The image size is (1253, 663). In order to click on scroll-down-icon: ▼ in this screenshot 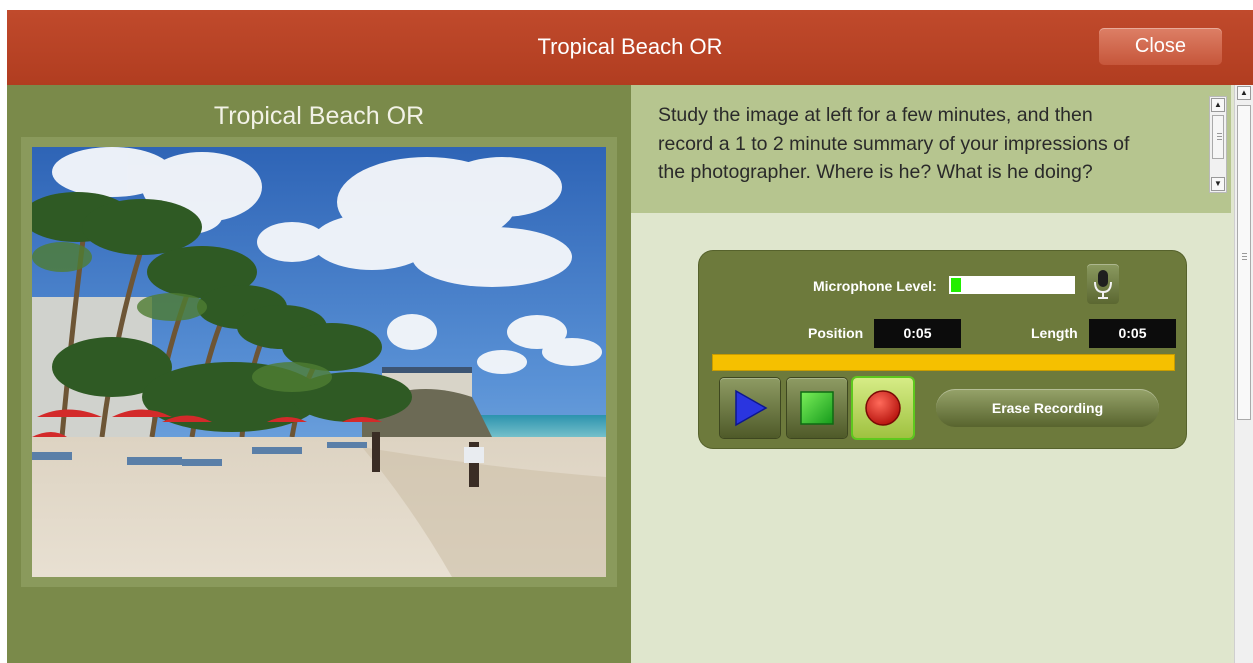, I will do `click(1218, 184)`.